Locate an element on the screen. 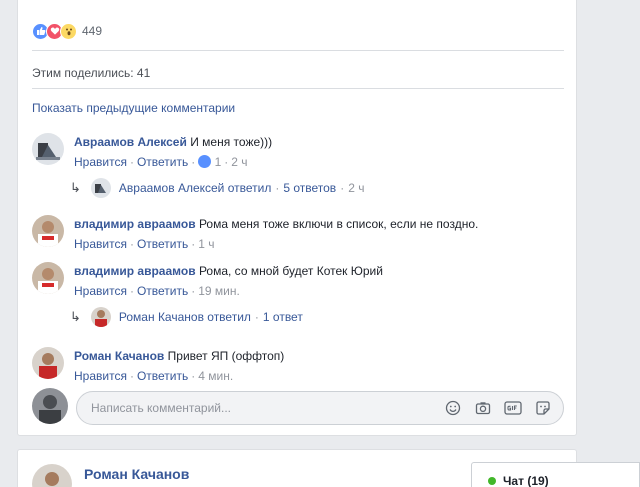 This screenshot has height=487, width=640. like-count-icon is located at coordinates (205, 161).